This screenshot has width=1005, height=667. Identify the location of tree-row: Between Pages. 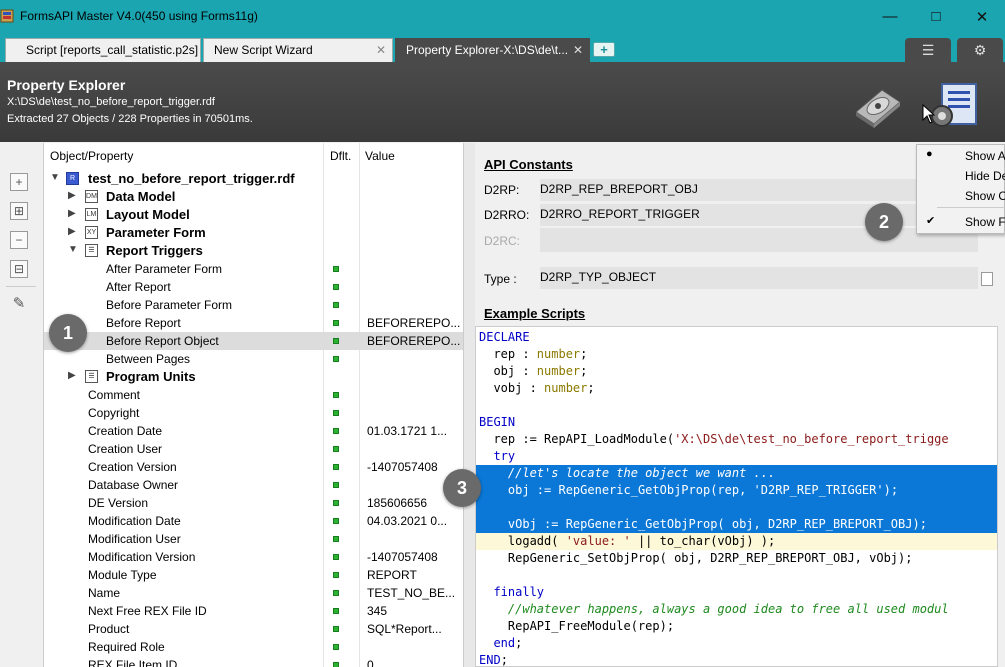
(253, 359).